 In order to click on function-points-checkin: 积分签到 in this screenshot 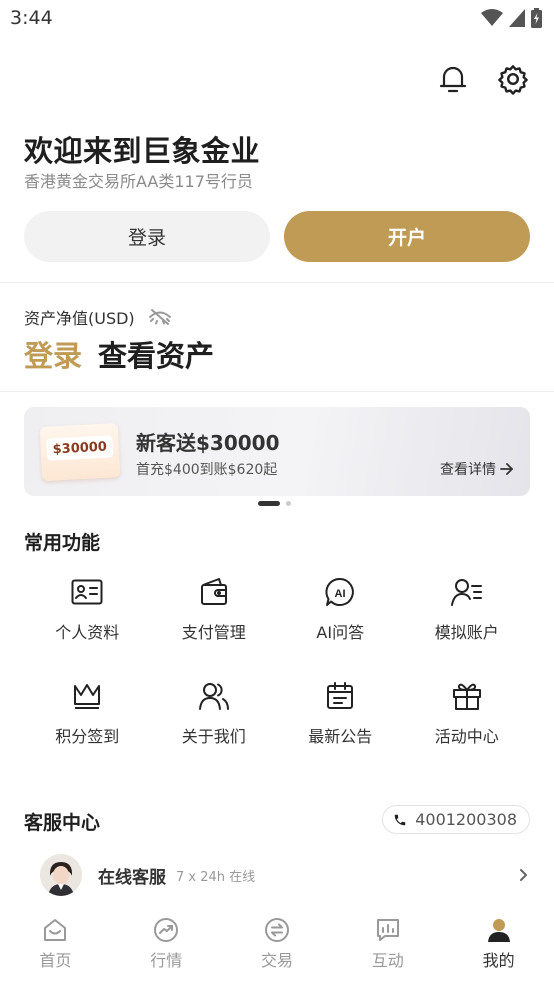, I will do `click(87, 713)`.